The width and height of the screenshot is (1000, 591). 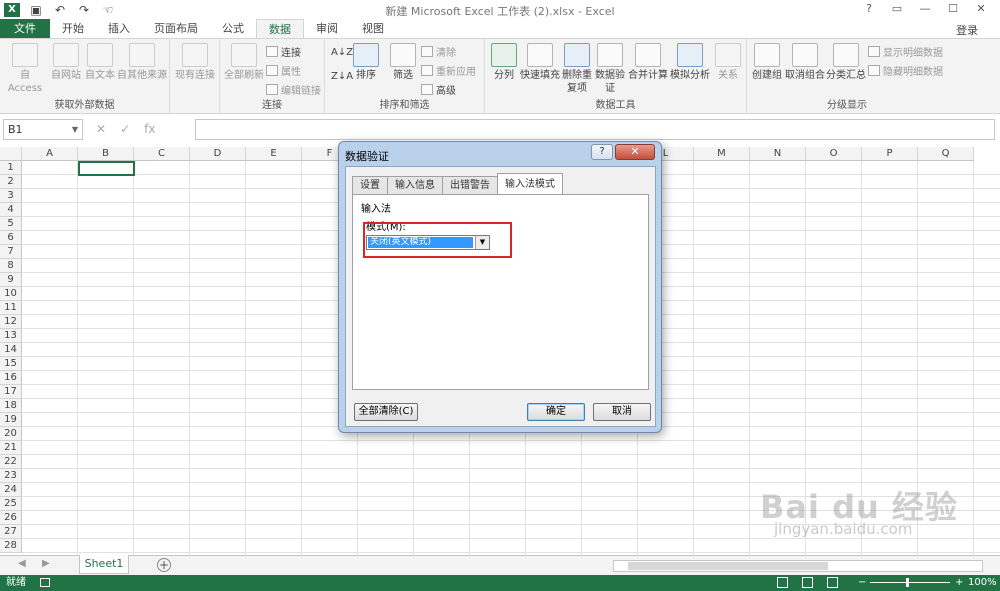 I want to click on enter-entry-icon: ✓, so click(x=125, y=129).